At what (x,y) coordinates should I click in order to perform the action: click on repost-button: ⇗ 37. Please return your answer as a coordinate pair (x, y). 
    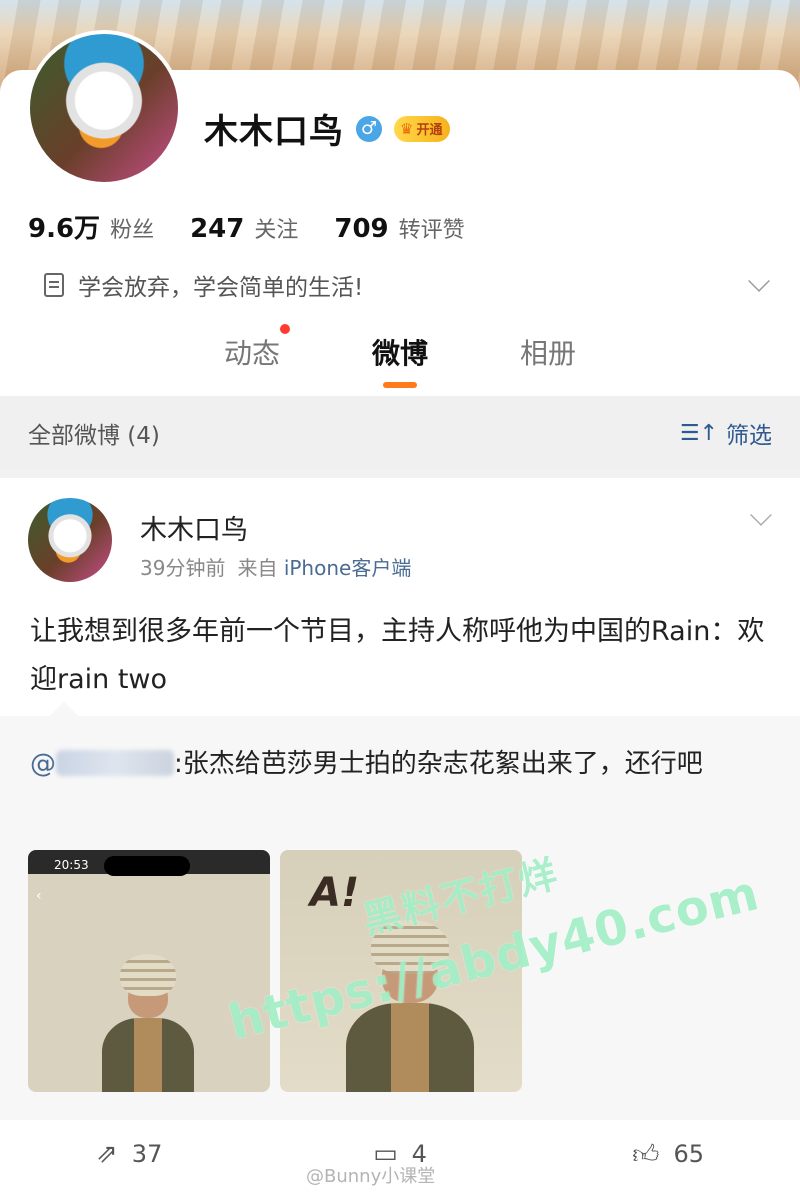
    Looking at the image, I should click on (149, 1154).